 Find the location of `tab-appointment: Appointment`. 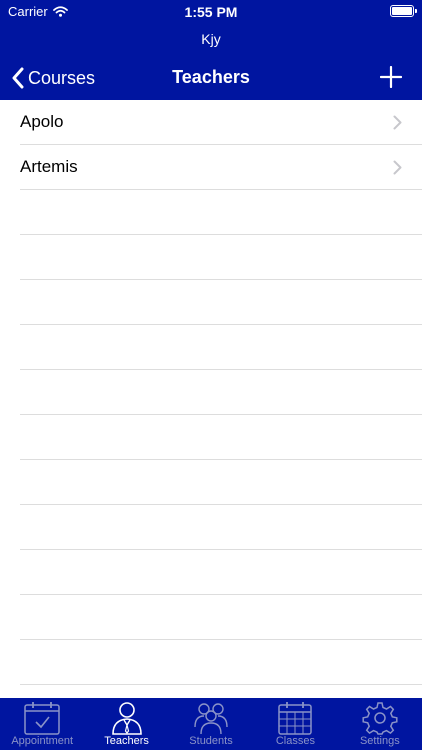

tab-appointment: Appointment is located at coordinates (42, 724).